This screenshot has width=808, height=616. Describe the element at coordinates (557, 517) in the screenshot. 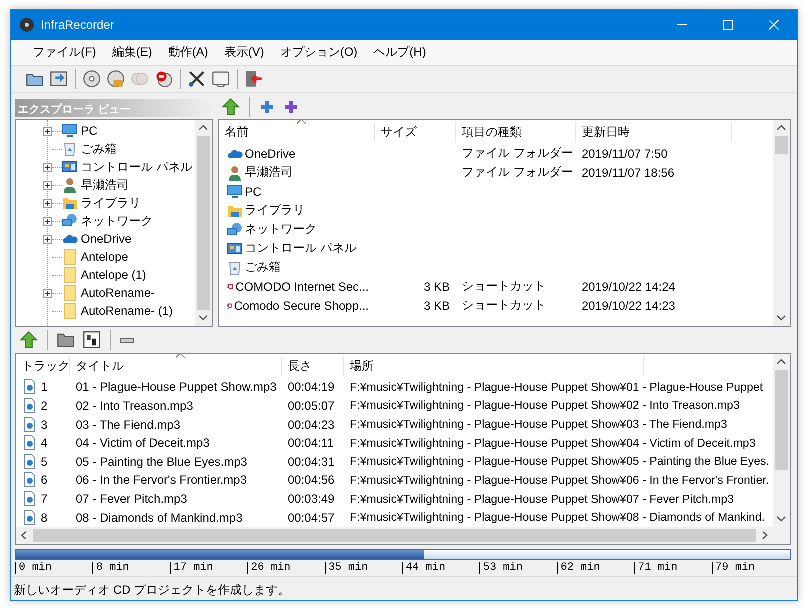

I see `track-location: F:¥music¥Twilightning - Plague-House Puppet Show¥08 - Diamonds of Mankind.` at that location.